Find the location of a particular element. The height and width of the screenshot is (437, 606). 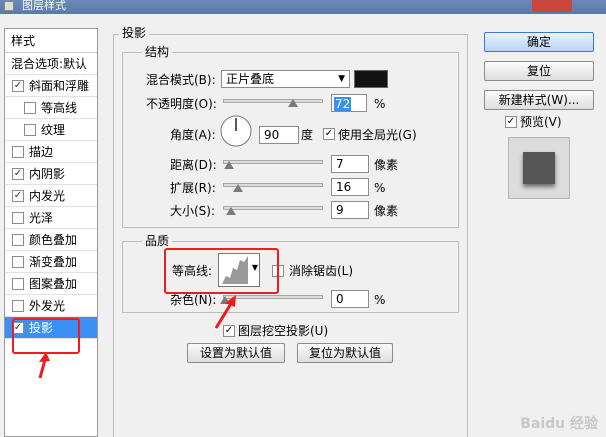

quality-title: 品质 is located at coordinates (157, 241).